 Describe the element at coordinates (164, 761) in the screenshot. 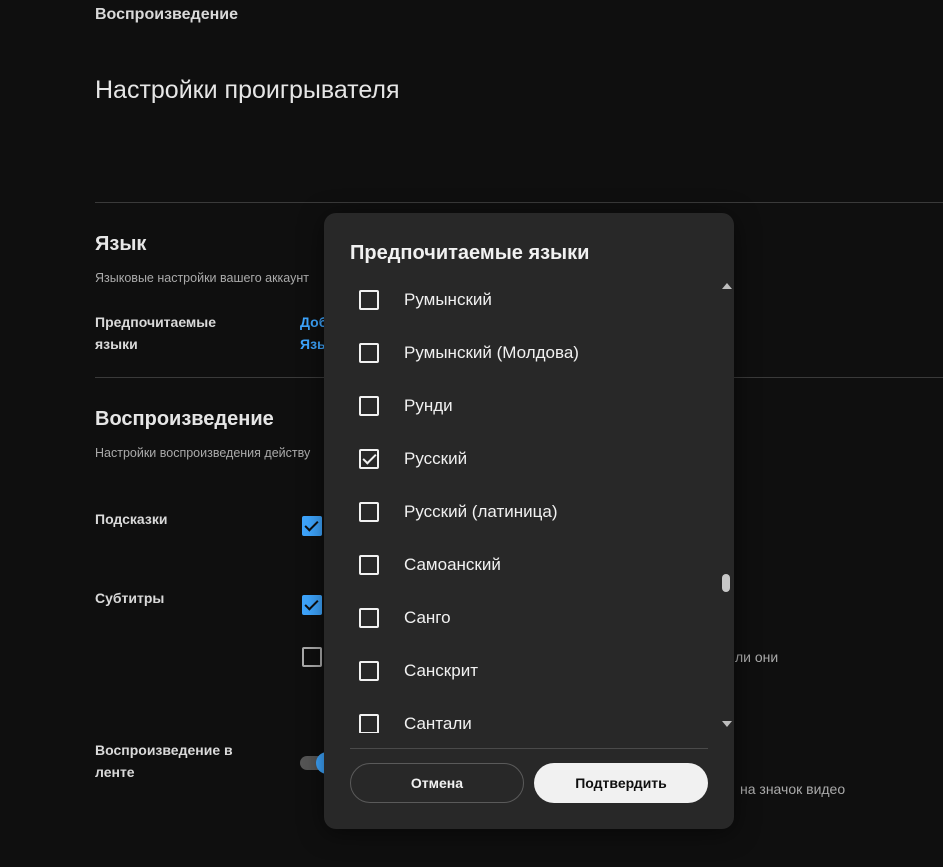

I see `feed-playback-label: Воспроизведение в ленте` at that location.